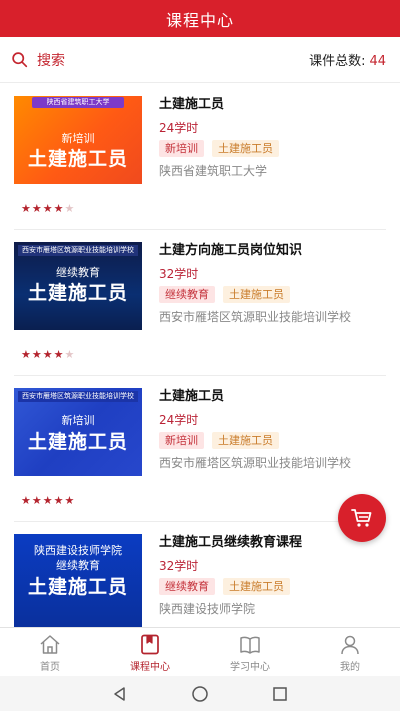 This screenshot has height=711, width=400. I want to click on cart-icon, so click(361, 518).